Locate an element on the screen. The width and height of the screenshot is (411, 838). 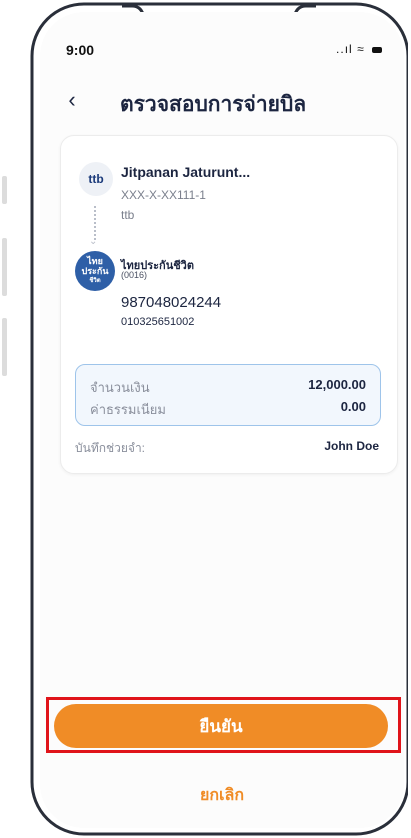
from-account-bank: ttb is located at coordinates (128, 215).